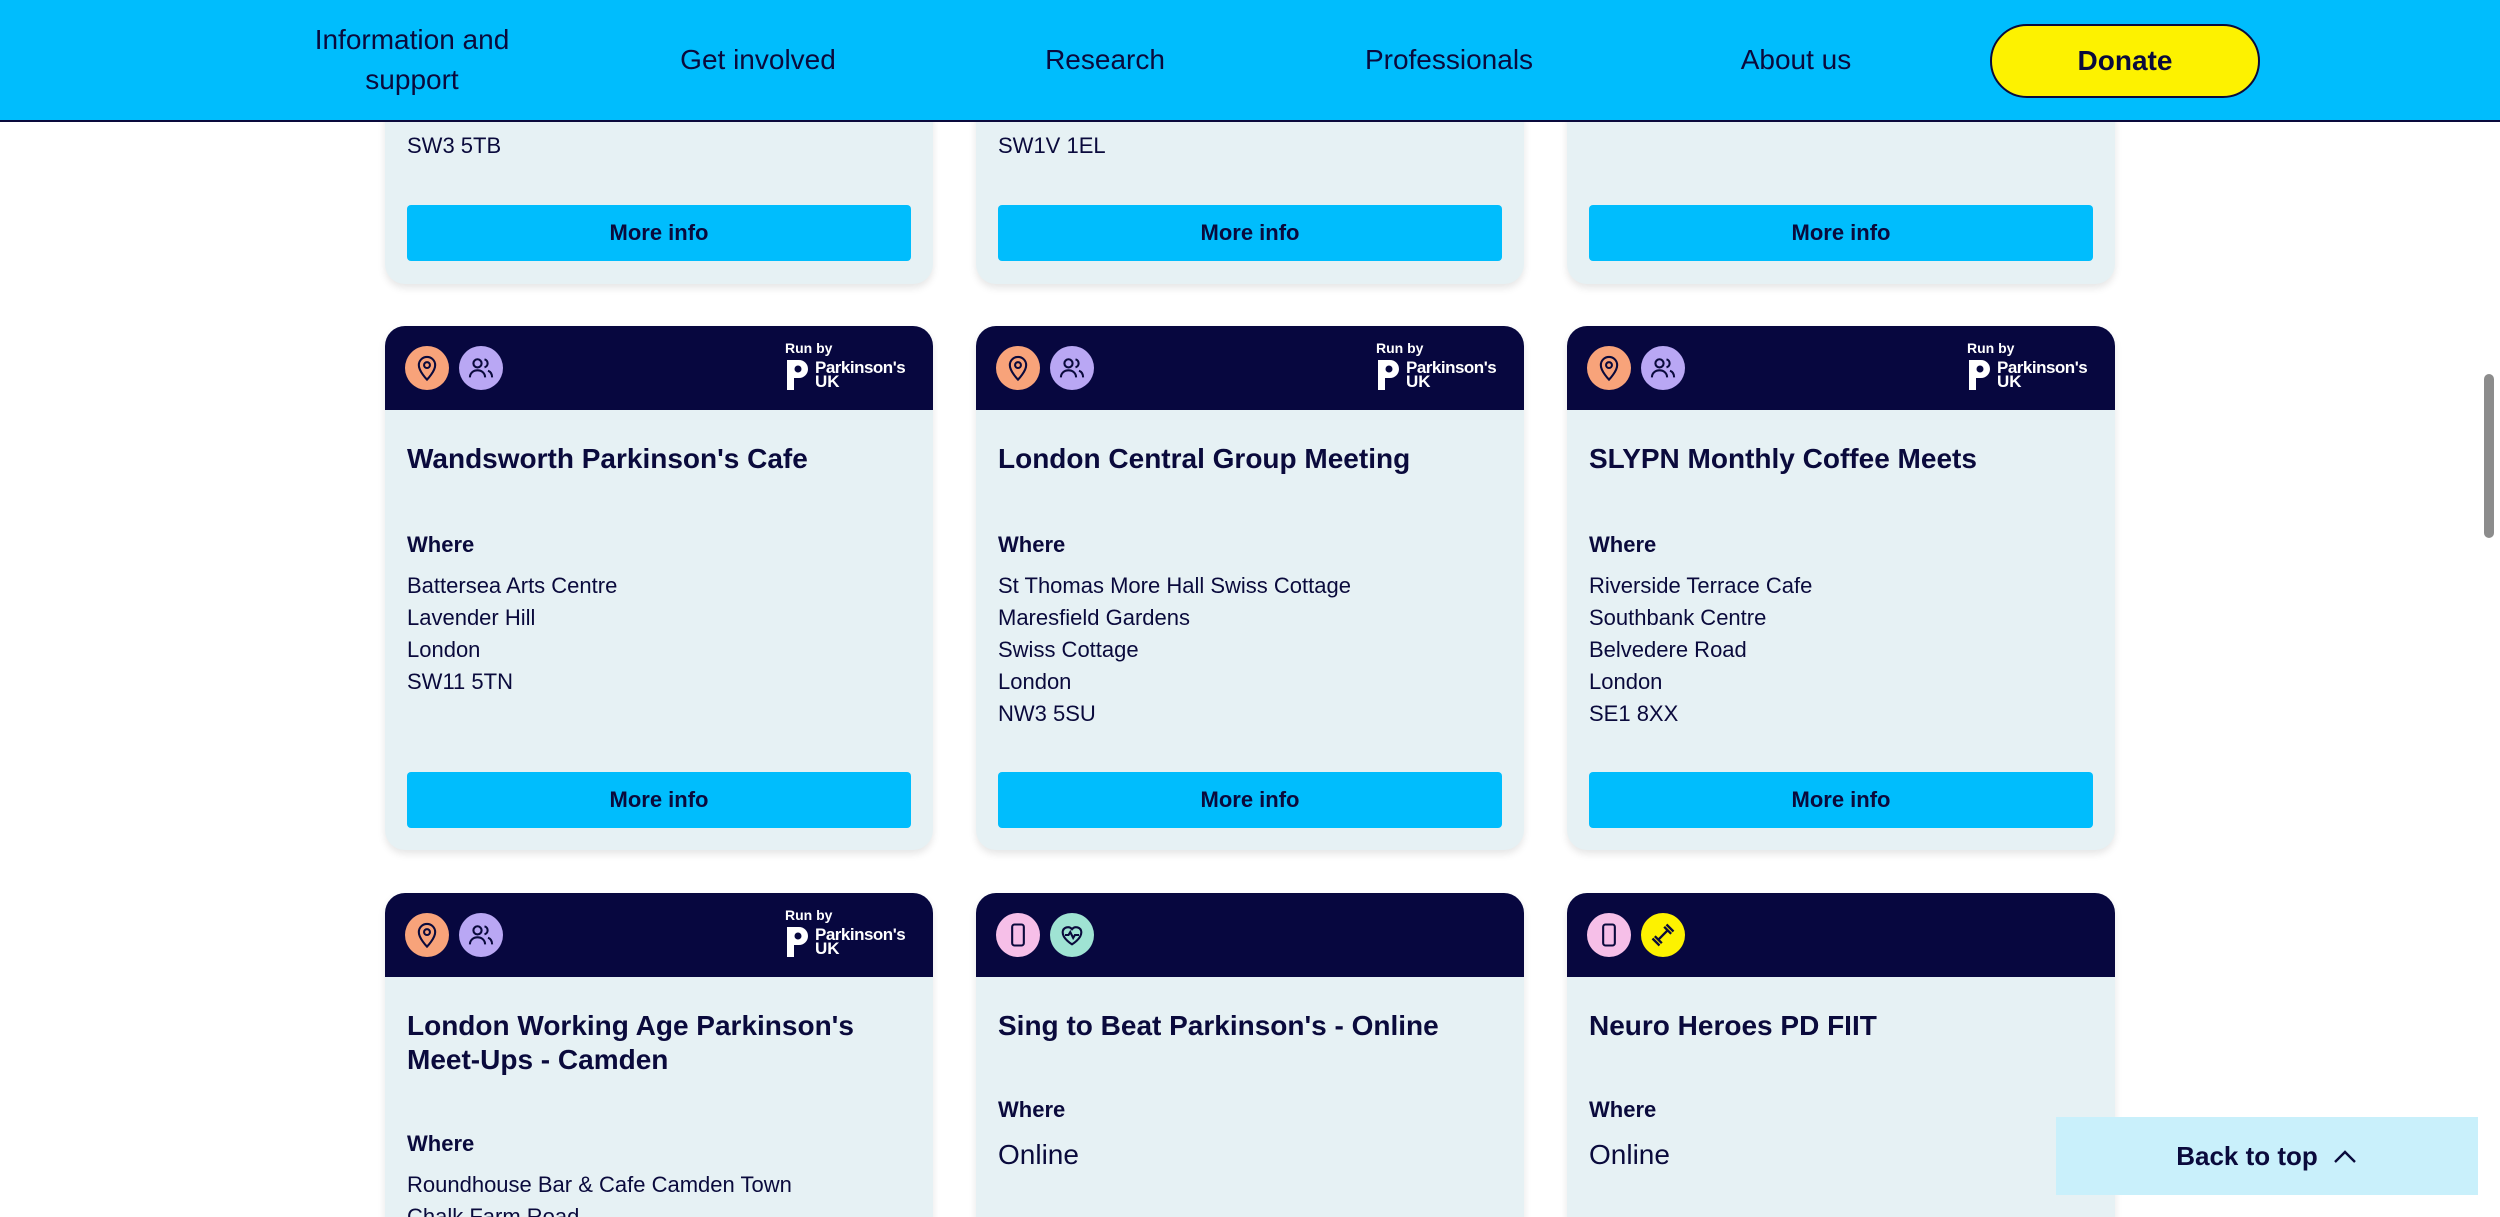 This screenshot has height=1217, width=2500. Describe the element at coordinates (1094, 617) in the screenshot. I see `address-line: Maresfield Gardens` at that location.